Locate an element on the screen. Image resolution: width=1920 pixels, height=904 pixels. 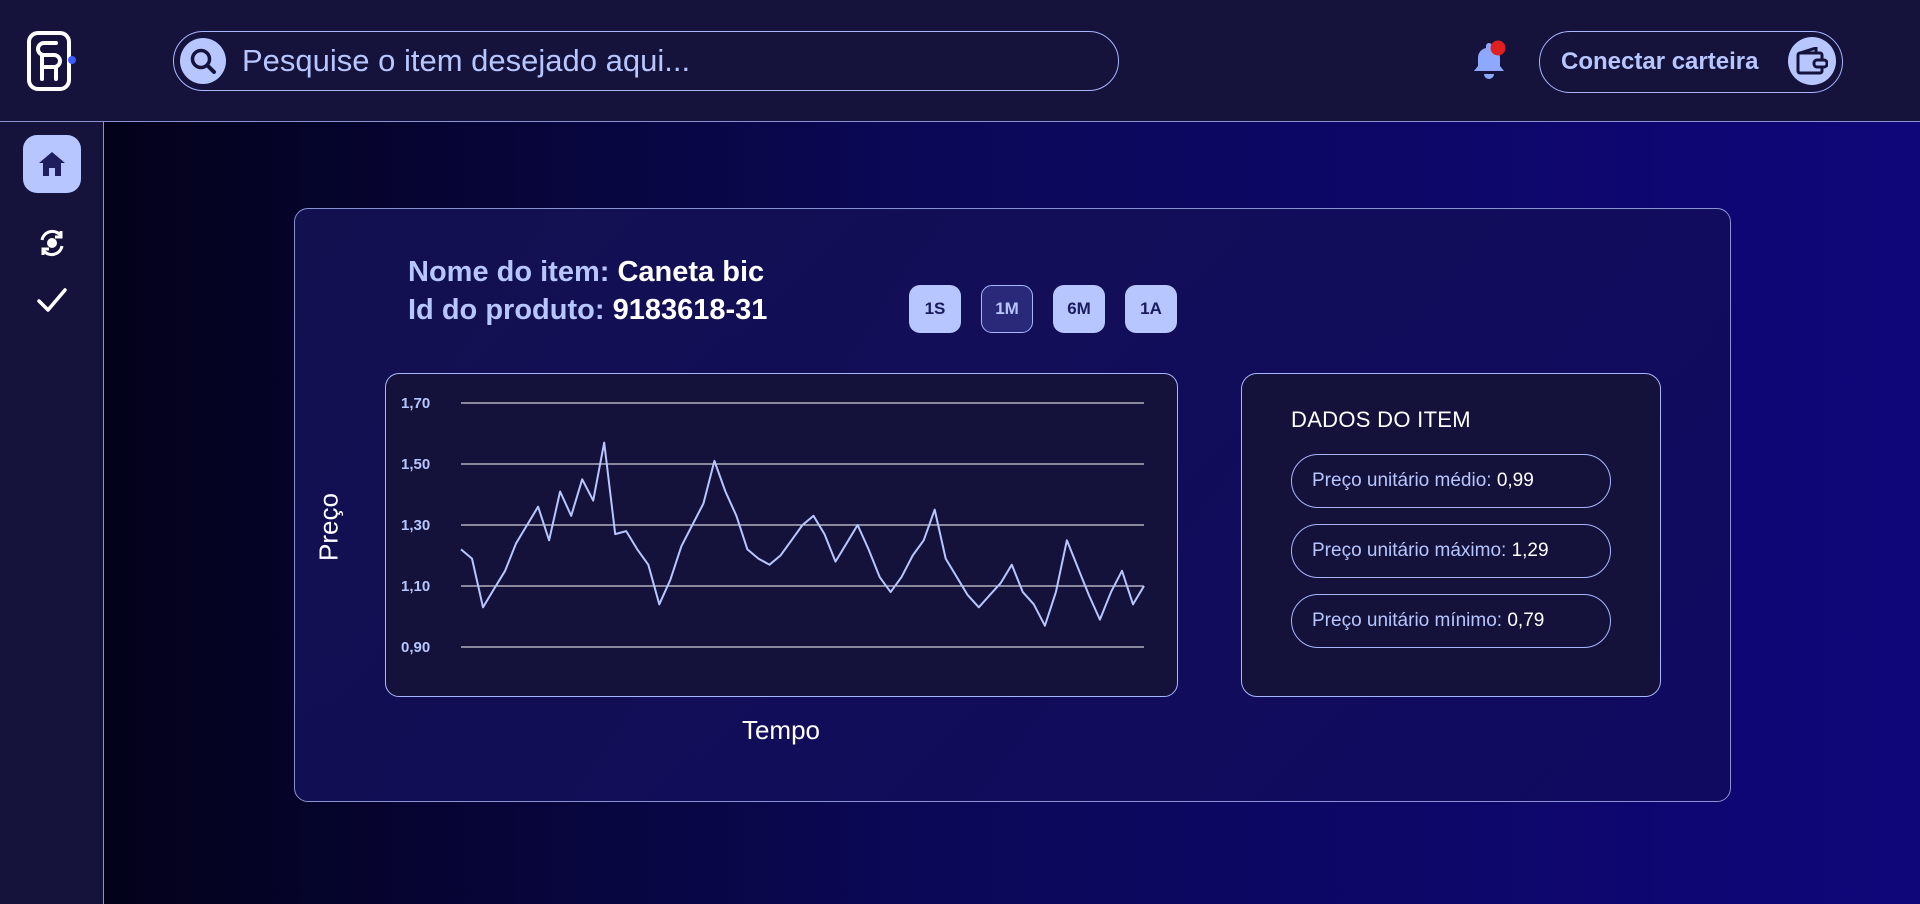
item-id-row: Id do produto: 9183618-31 is located at coordinates (587, 310).